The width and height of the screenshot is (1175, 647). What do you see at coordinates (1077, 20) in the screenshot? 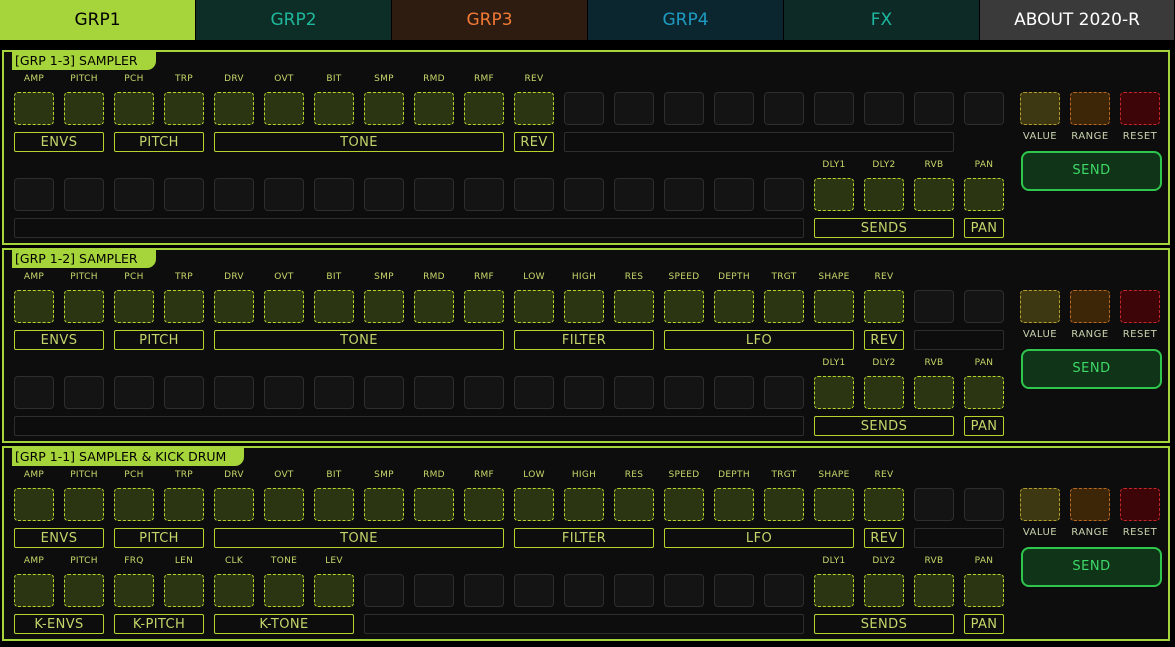
I see `tab-about-2020-r: ABOUT 2020-R` at bounding box center [1077, 20].